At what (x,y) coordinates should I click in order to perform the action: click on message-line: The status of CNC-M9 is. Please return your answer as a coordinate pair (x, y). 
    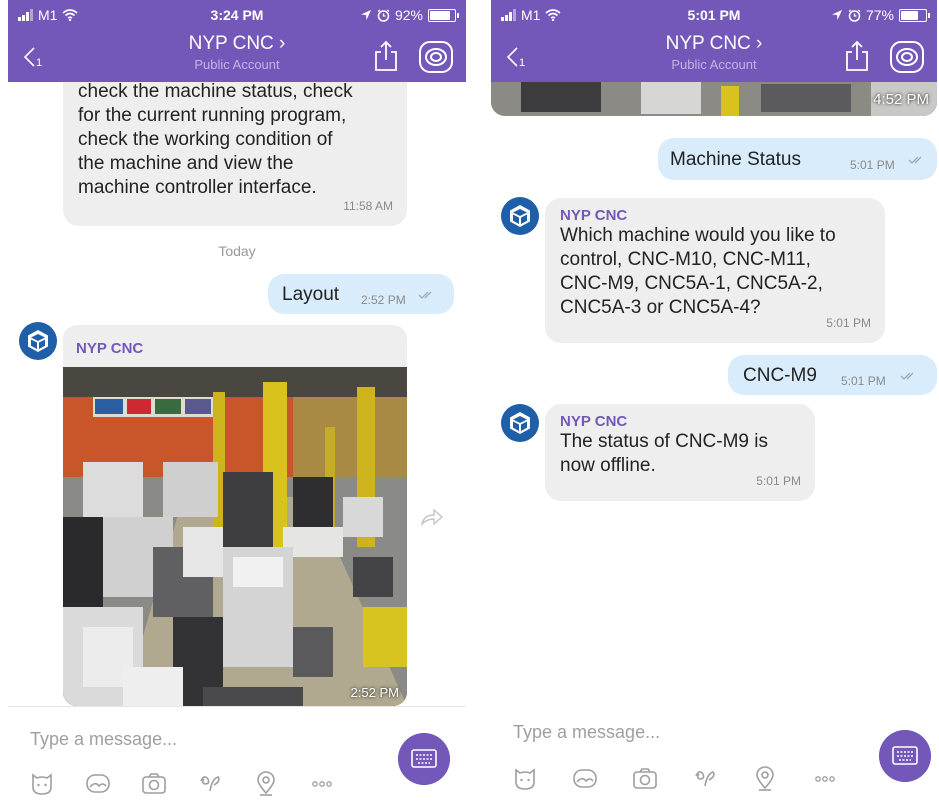
    Looking at the image, I should click on (664, 441).